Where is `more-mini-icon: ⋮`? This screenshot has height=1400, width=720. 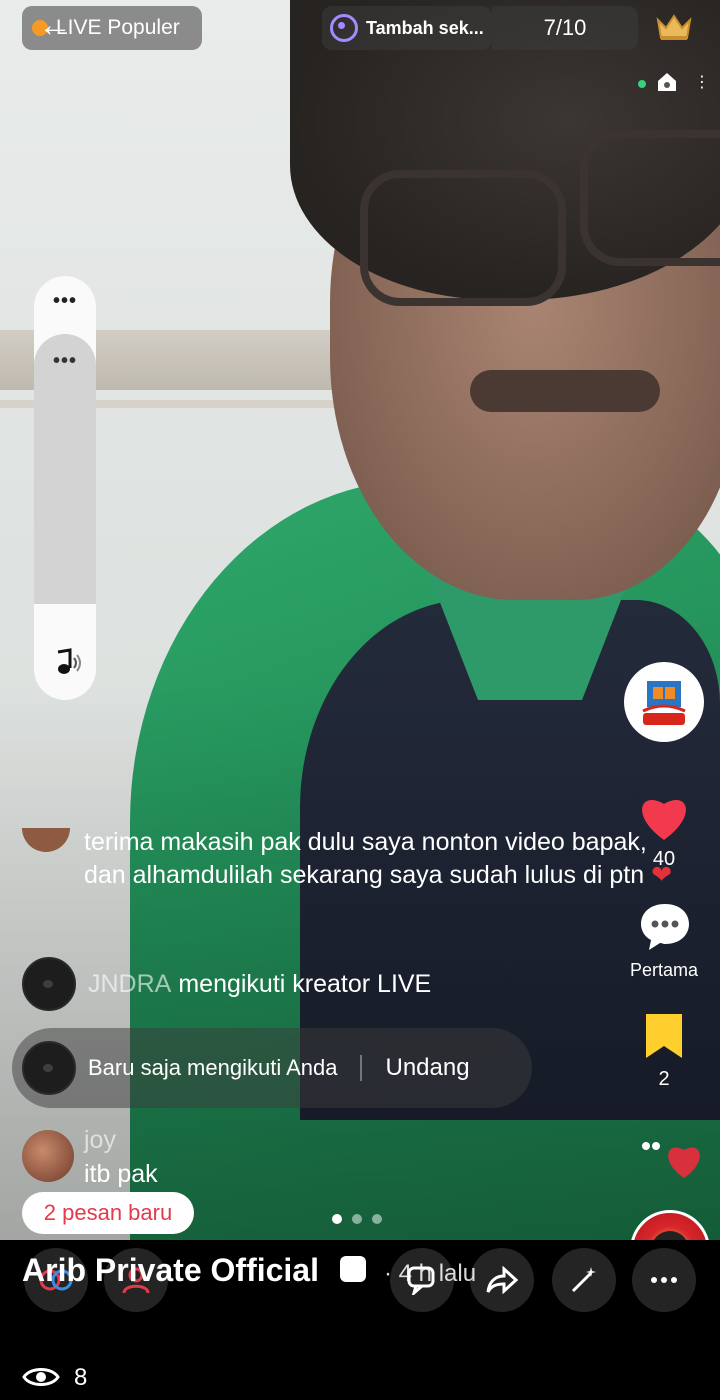 more-mini-icon: ⋮ is located at coordinates (702, 82).